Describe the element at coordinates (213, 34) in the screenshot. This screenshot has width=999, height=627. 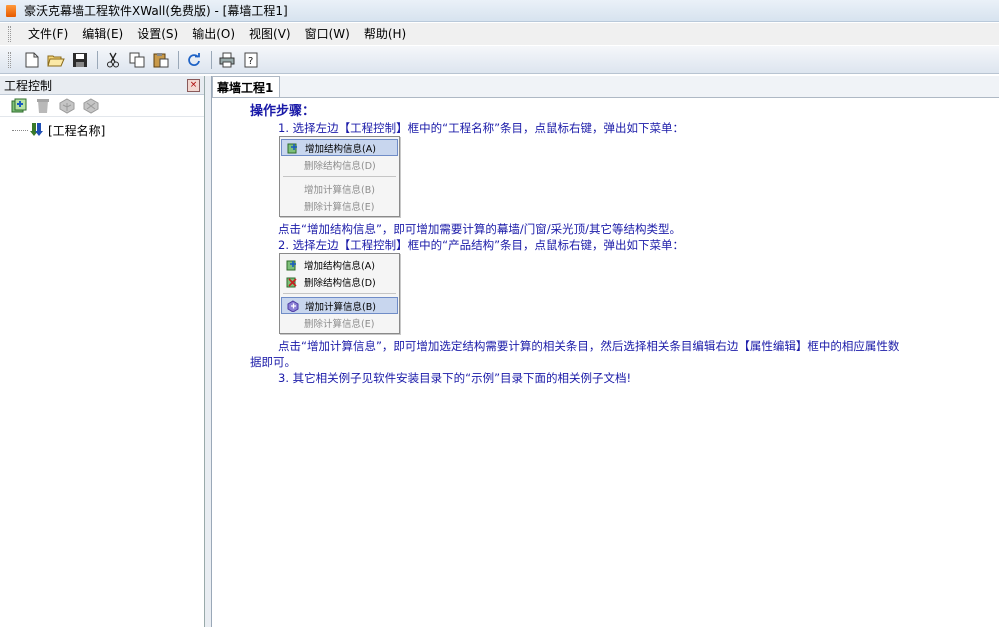
I see `menu-output: 输出(O)` at that location.